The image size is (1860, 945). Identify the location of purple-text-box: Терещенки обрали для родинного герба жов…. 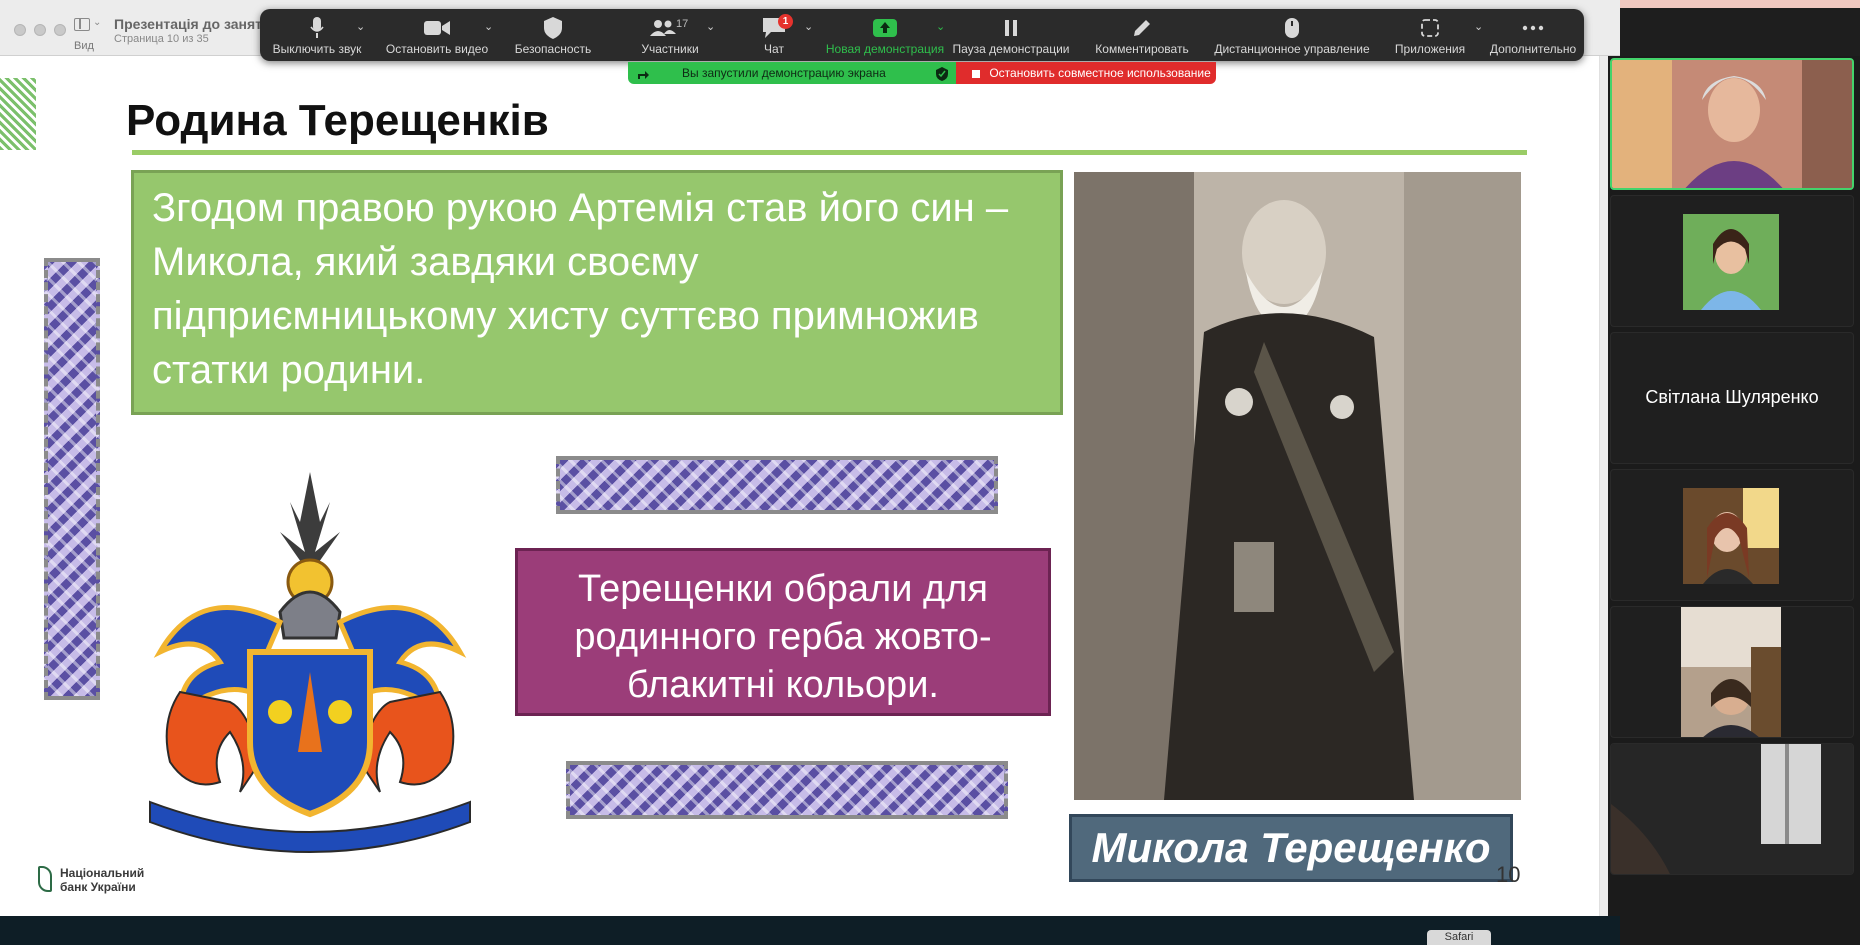
(783, 632).